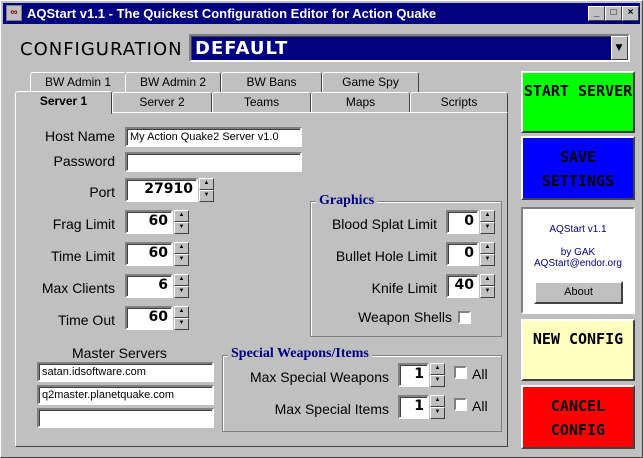 The height and width of the screenshot is (458, 643). I want to click on host-name-label: Host Name, so click(79, 136).